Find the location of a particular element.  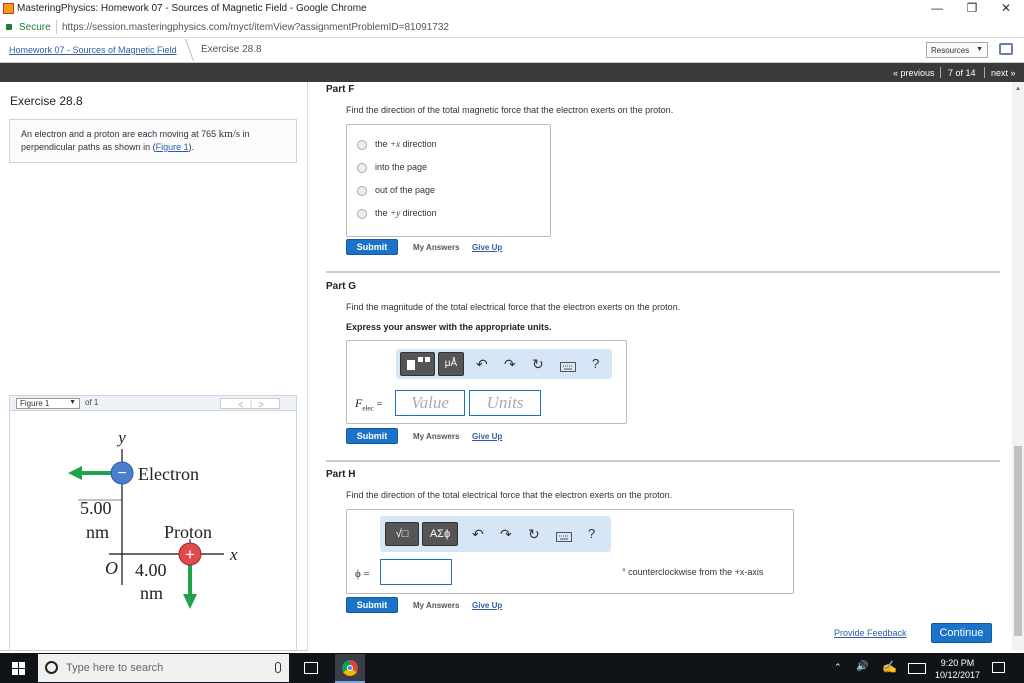

angle-input is located at coordinates (416, 572).